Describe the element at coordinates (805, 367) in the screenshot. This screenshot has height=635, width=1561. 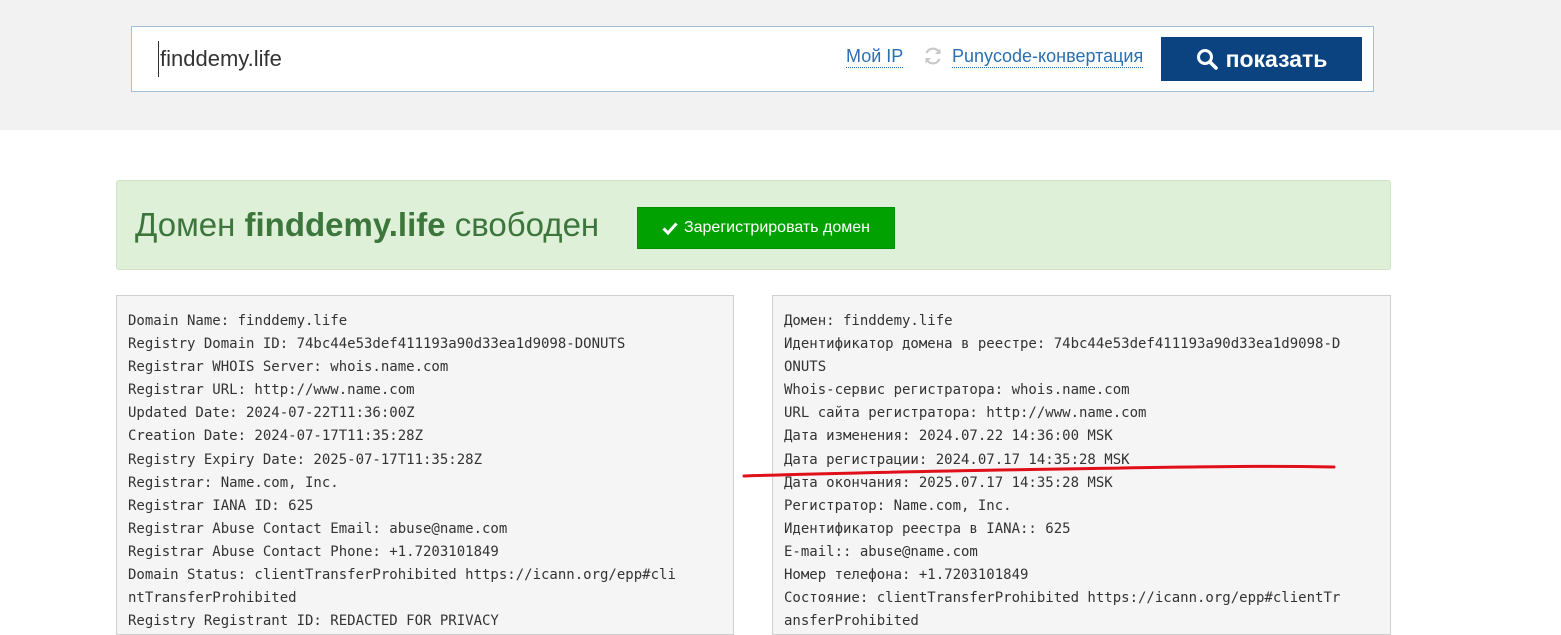
I see `whois-line: ONUTS` at that location.